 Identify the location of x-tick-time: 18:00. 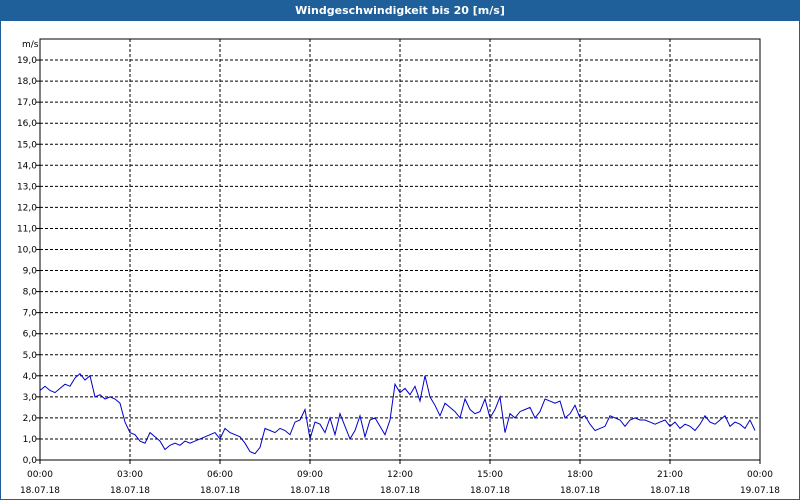
(580, 475).